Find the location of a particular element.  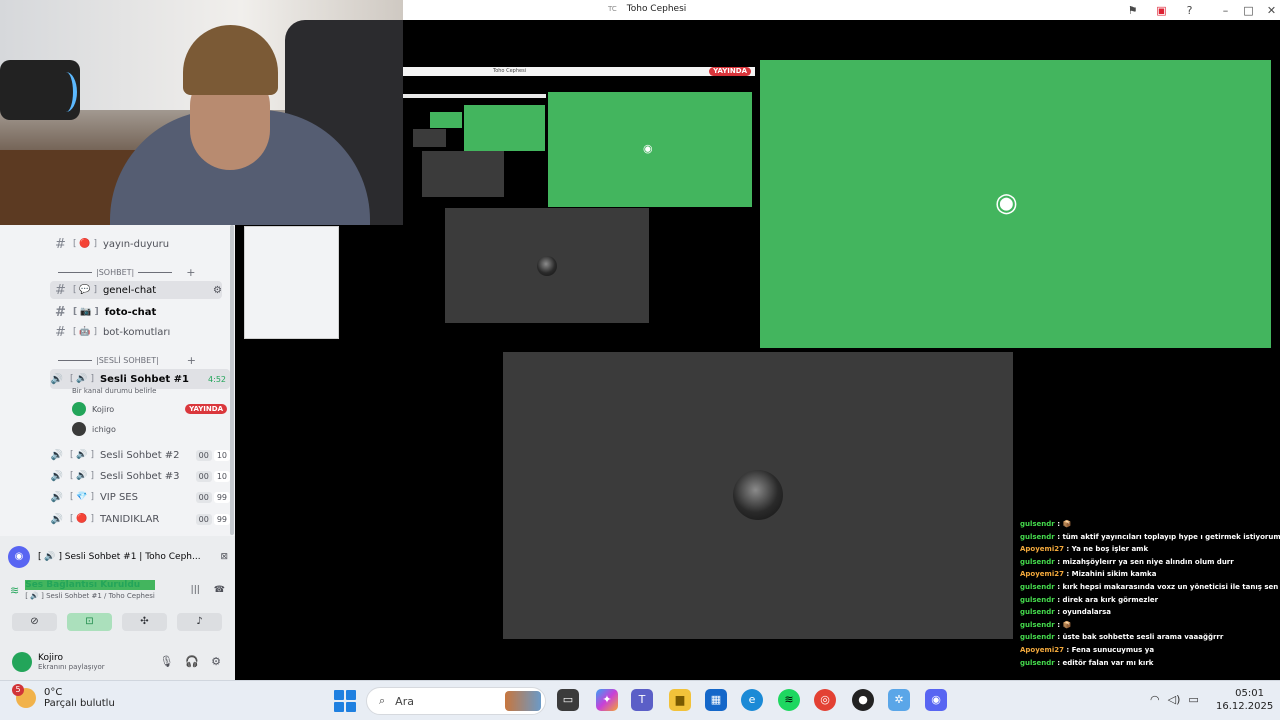

nested-titlebar-small is located at coordinates (474, 96).